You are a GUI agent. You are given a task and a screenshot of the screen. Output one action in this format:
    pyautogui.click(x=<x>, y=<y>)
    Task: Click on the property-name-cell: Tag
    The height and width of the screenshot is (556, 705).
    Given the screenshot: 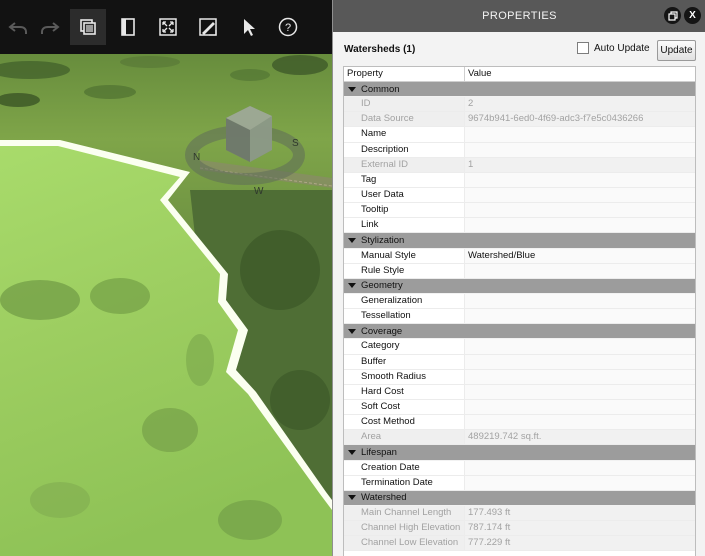 What is the action you would take?
    pyautogui.click(x=404, y=179)
    